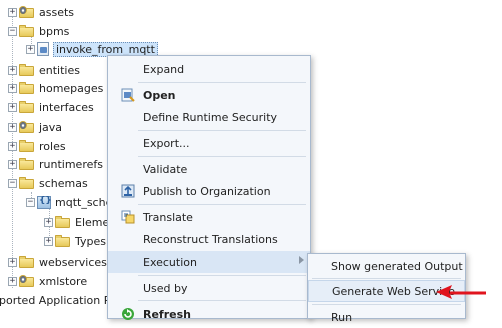 The height and width of the screenshot is (328, 502). Describe the element at coordinates (165, 169) in the screenshot. I see `menu-item-label: Validate` at that location.